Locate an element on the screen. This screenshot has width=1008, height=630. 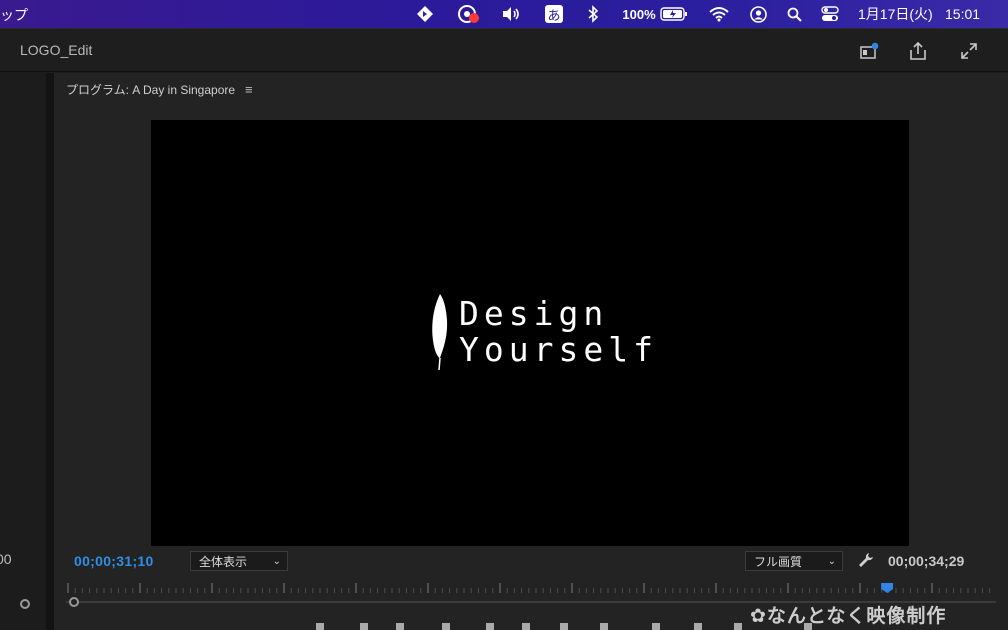
app-diamond-icon is located at coordinates (425, 14).